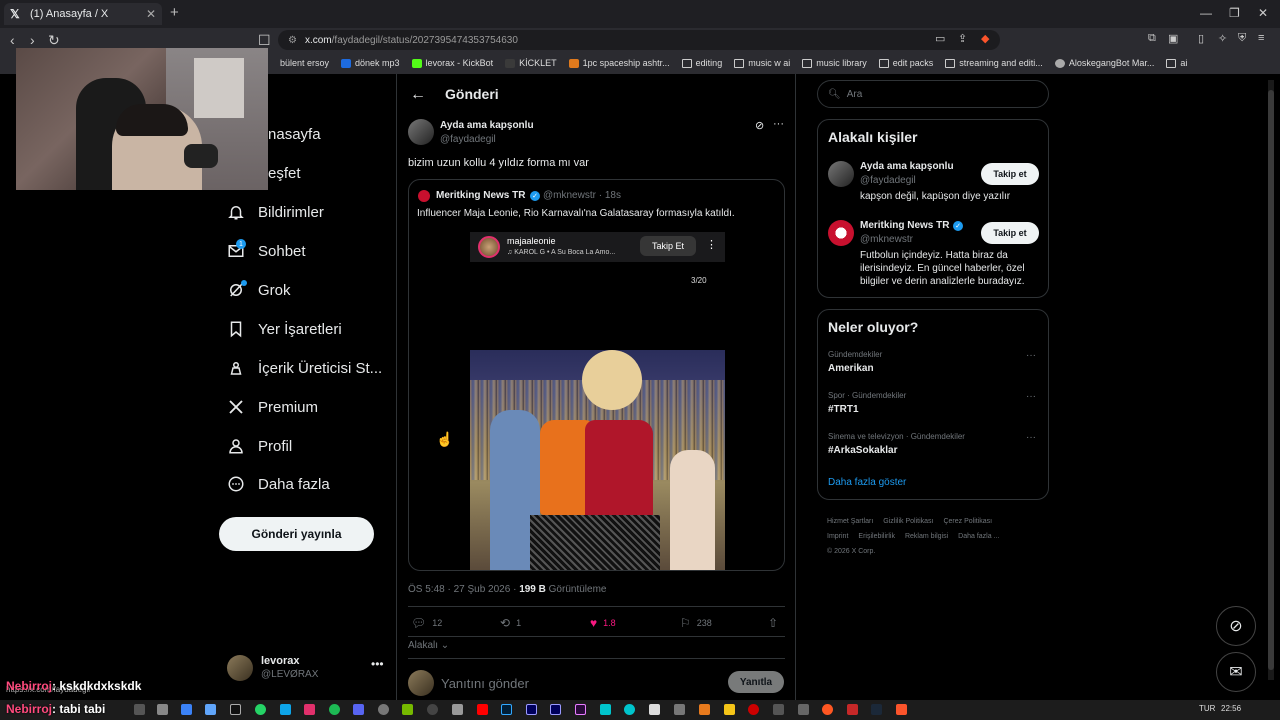  Describe the element at coordinates (307, 668) in the screenshot. I see `account-switcher: levorax @LEVØRAX •••` at that location.